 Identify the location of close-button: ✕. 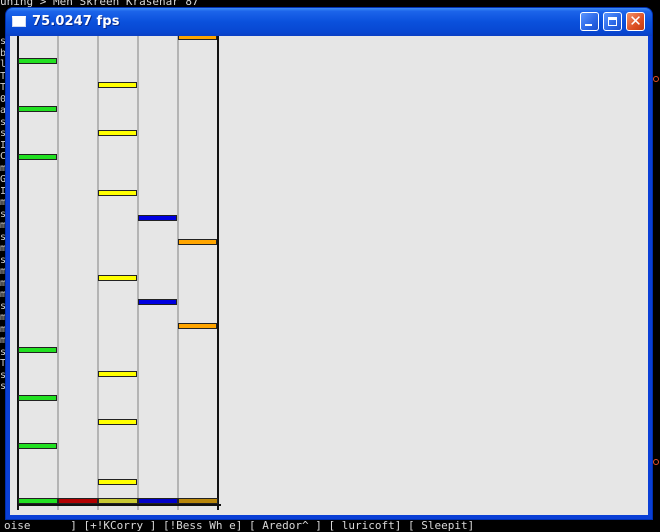
(635, 21).